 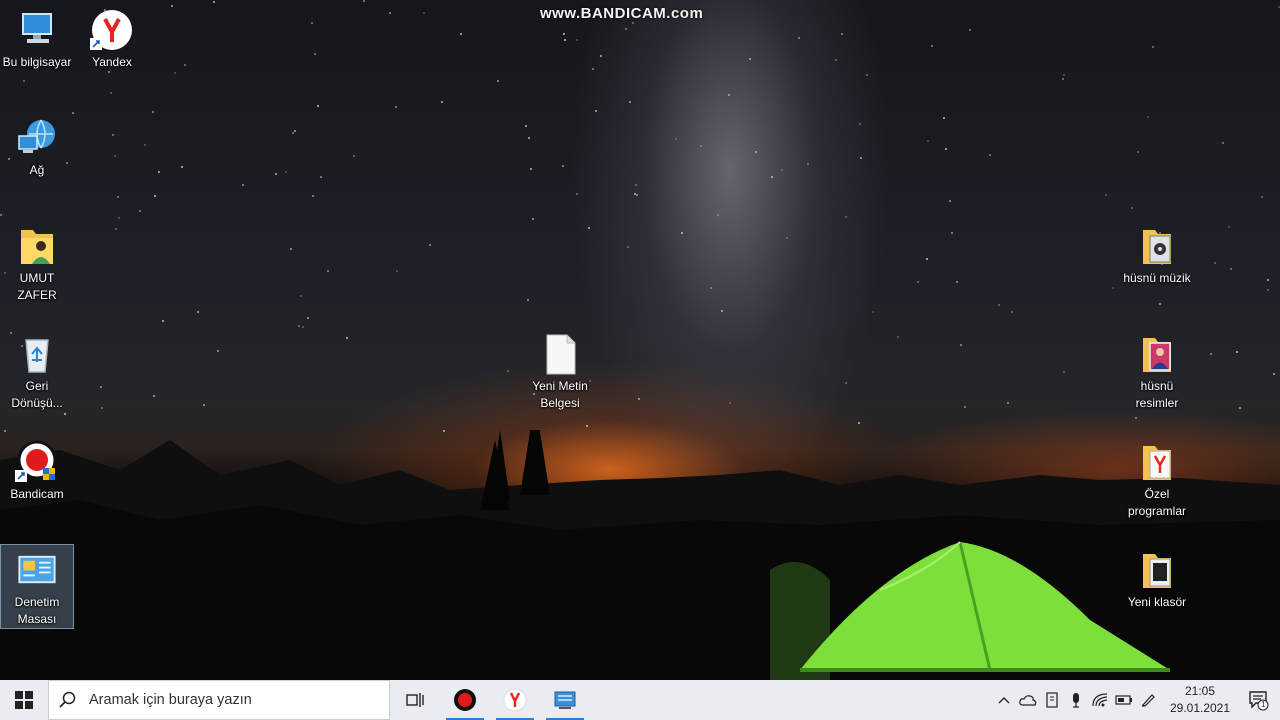 What do you see at coordinates (1263, 704) in the screenshot?
I see `notification-count-badge: 1` at bounding box center [1263, 704].